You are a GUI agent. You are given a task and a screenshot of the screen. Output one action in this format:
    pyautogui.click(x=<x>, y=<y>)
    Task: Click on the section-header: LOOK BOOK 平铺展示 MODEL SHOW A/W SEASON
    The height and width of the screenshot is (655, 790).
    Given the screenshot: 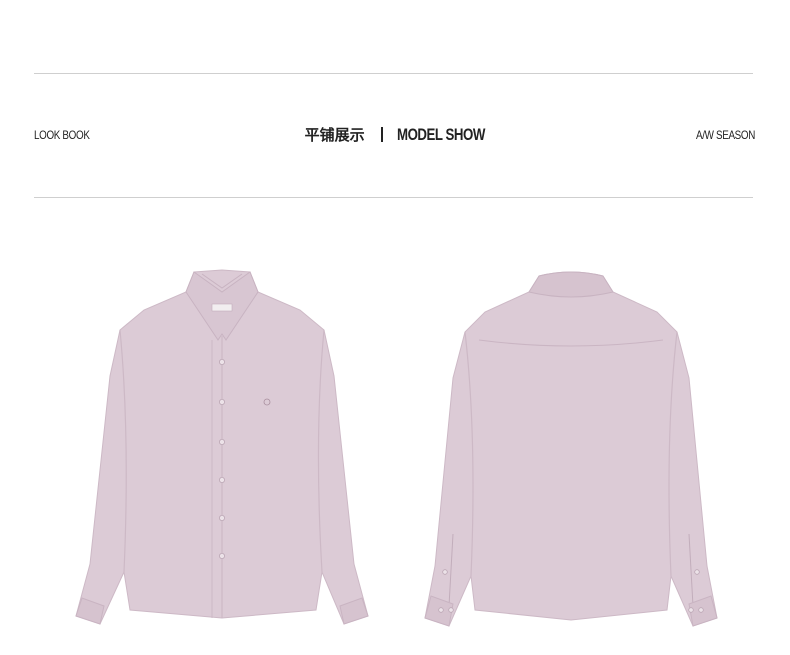 What is the action you would take?
    pyautogui.click(x=394, y=137)
    